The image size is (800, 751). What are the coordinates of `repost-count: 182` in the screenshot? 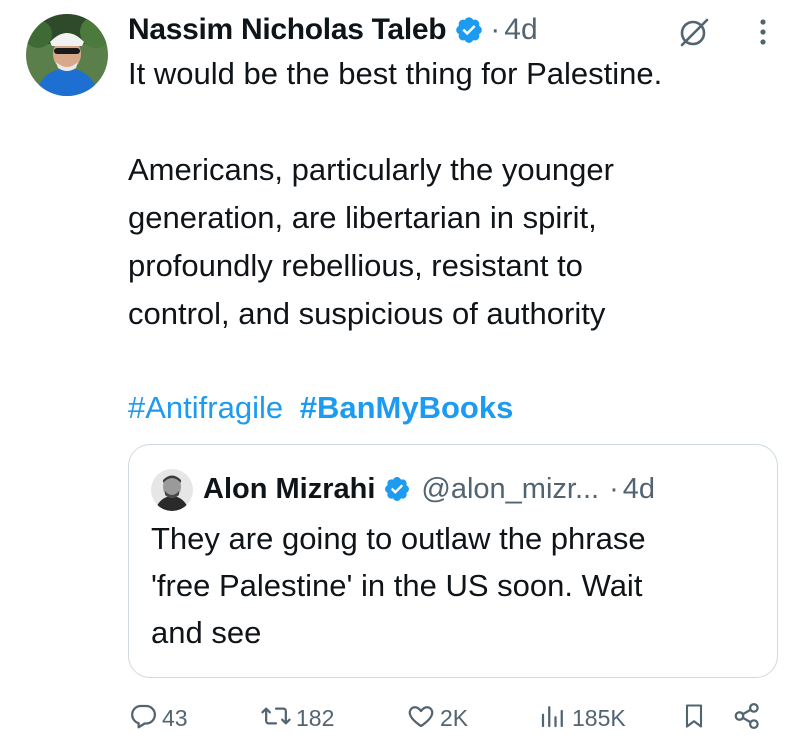 It's located at (315, 717).